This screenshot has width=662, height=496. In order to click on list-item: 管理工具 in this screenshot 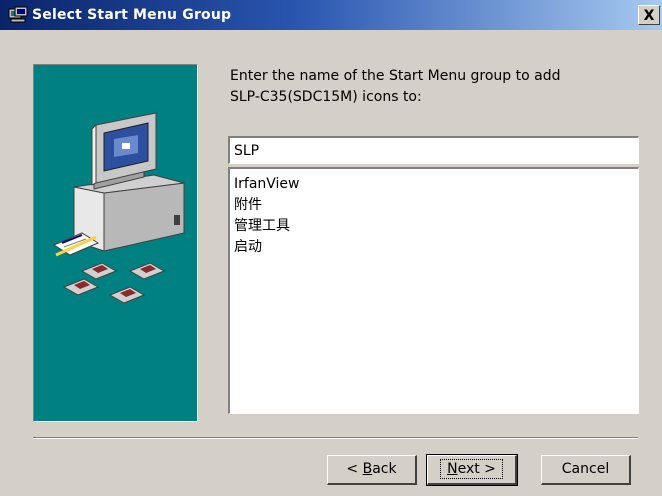, I will do `click(434, 226)`.